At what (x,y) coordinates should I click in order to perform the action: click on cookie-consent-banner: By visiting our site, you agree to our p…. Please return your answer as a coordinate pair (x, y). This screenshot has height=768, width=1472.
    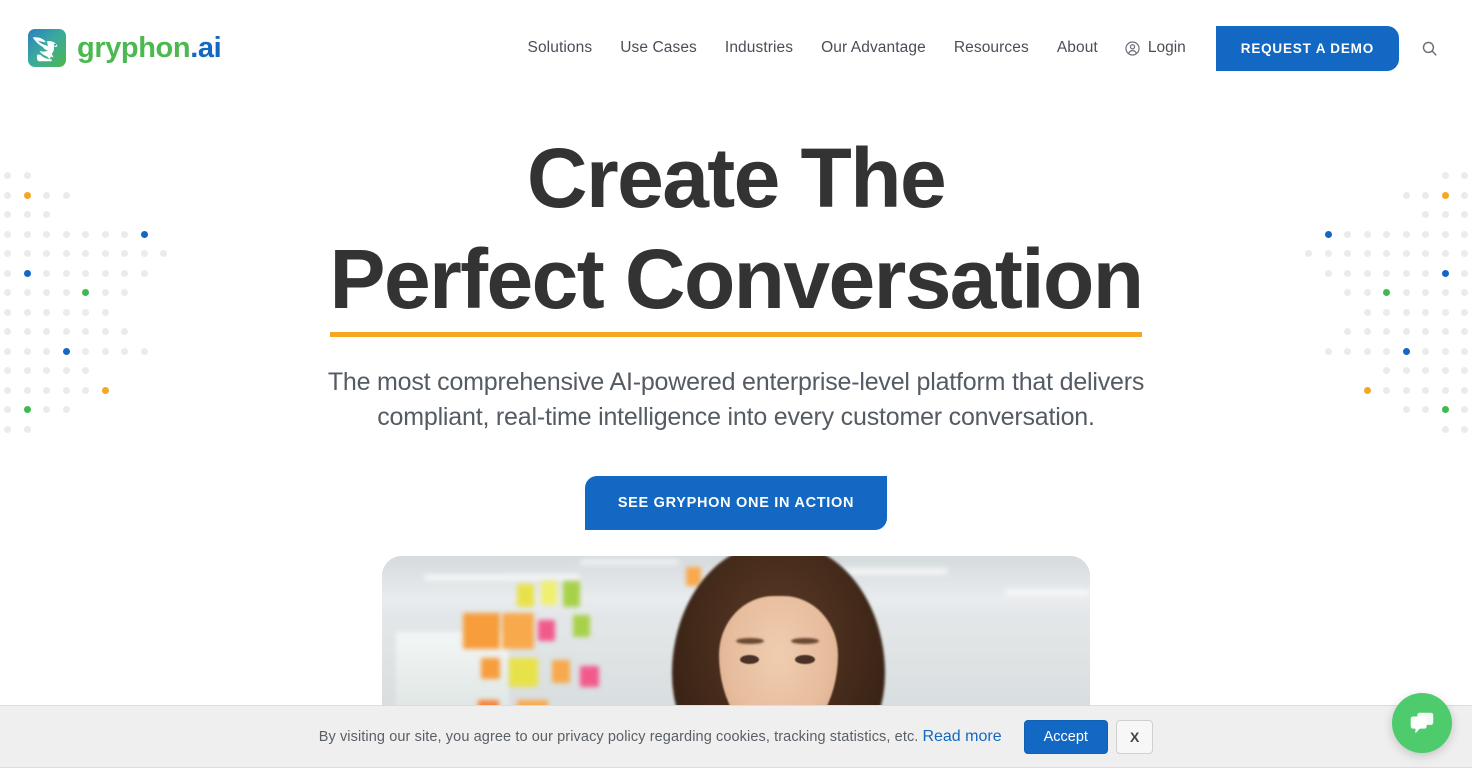
    Looking at the image, I should click on (736, 736).